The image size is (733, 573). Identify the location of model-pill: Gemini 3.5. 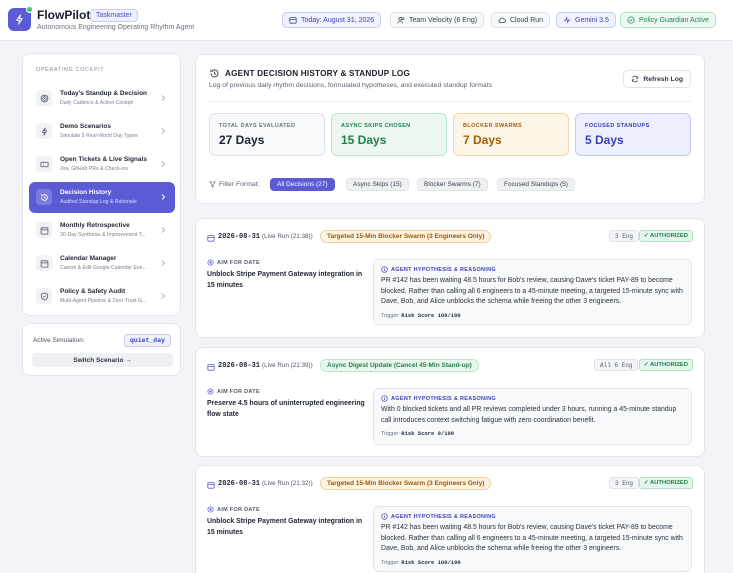
(586, 20).